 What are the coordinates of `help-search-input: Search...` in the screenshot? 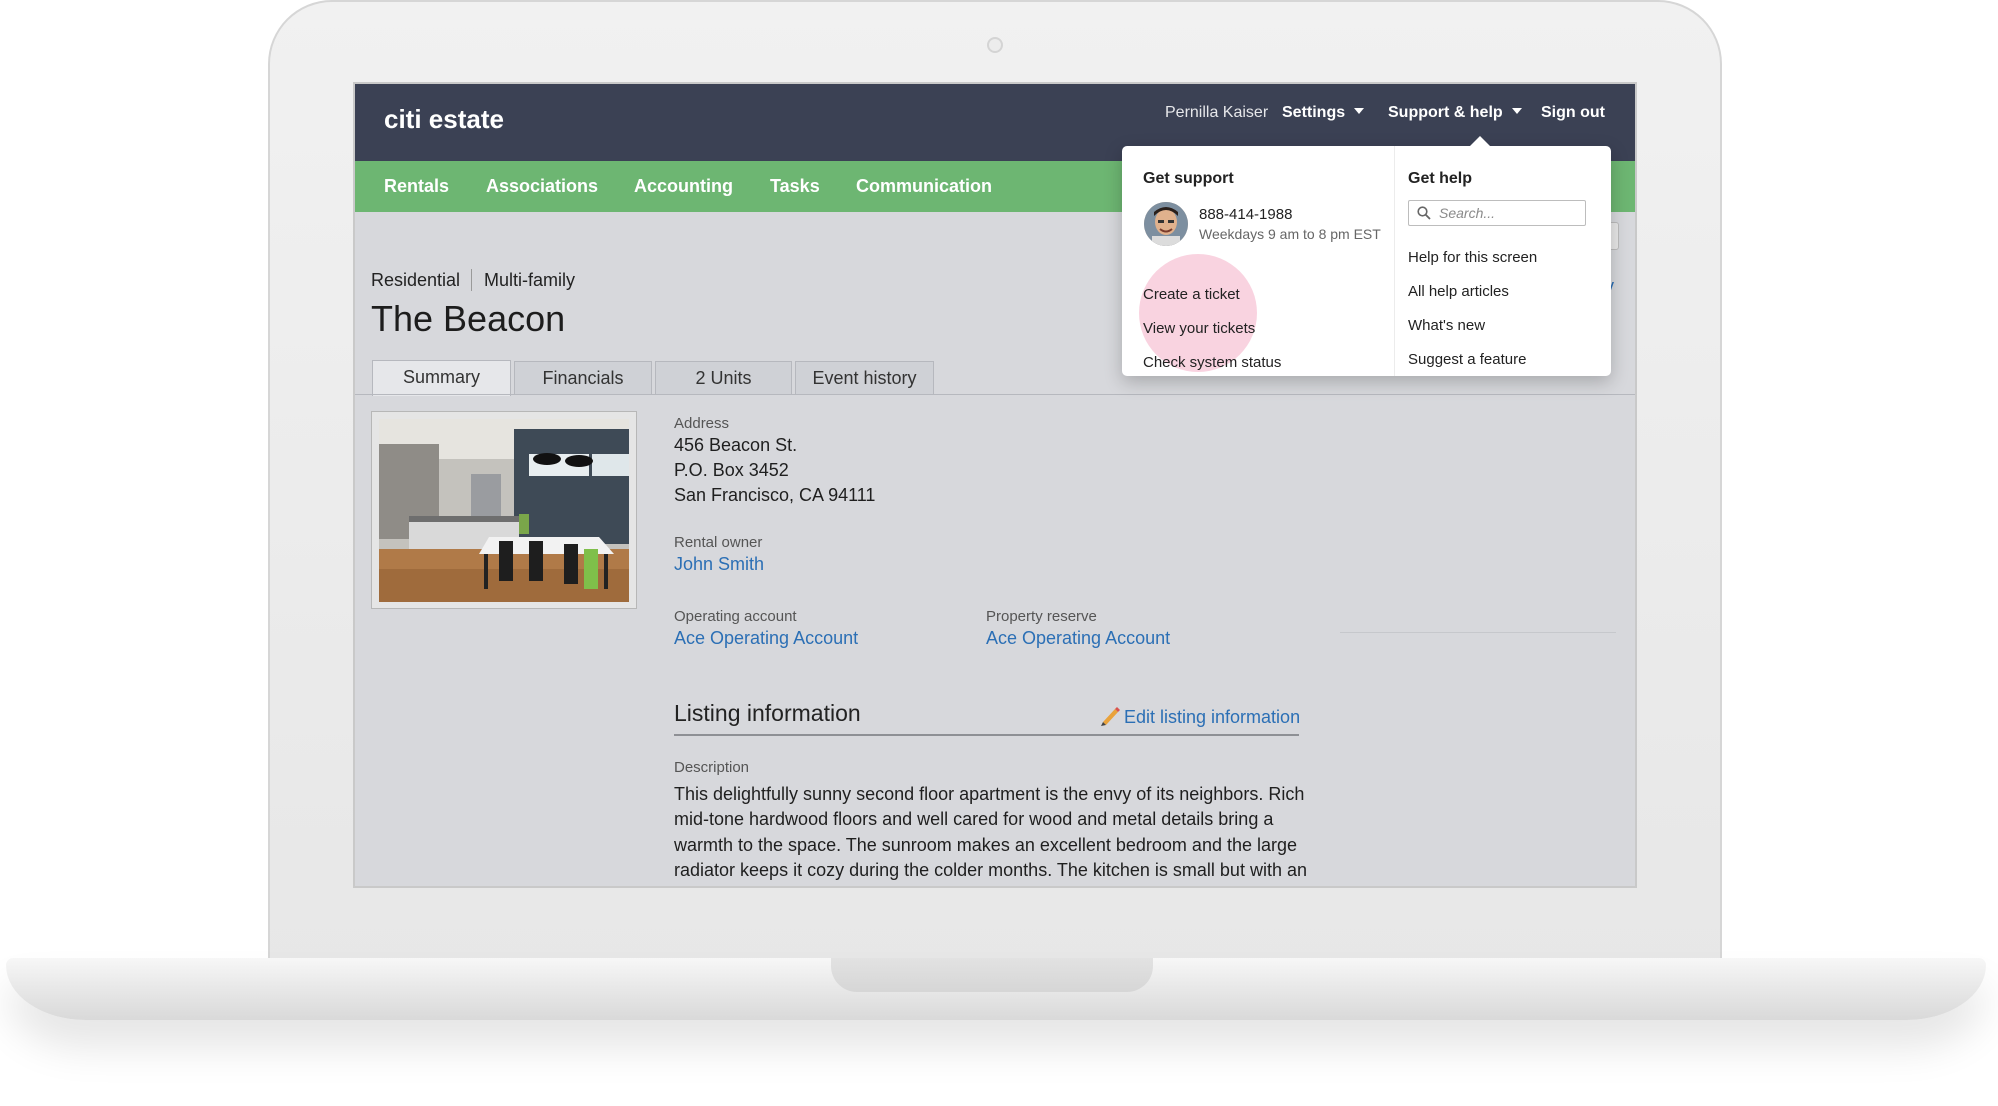 It's located at (1497, 213).